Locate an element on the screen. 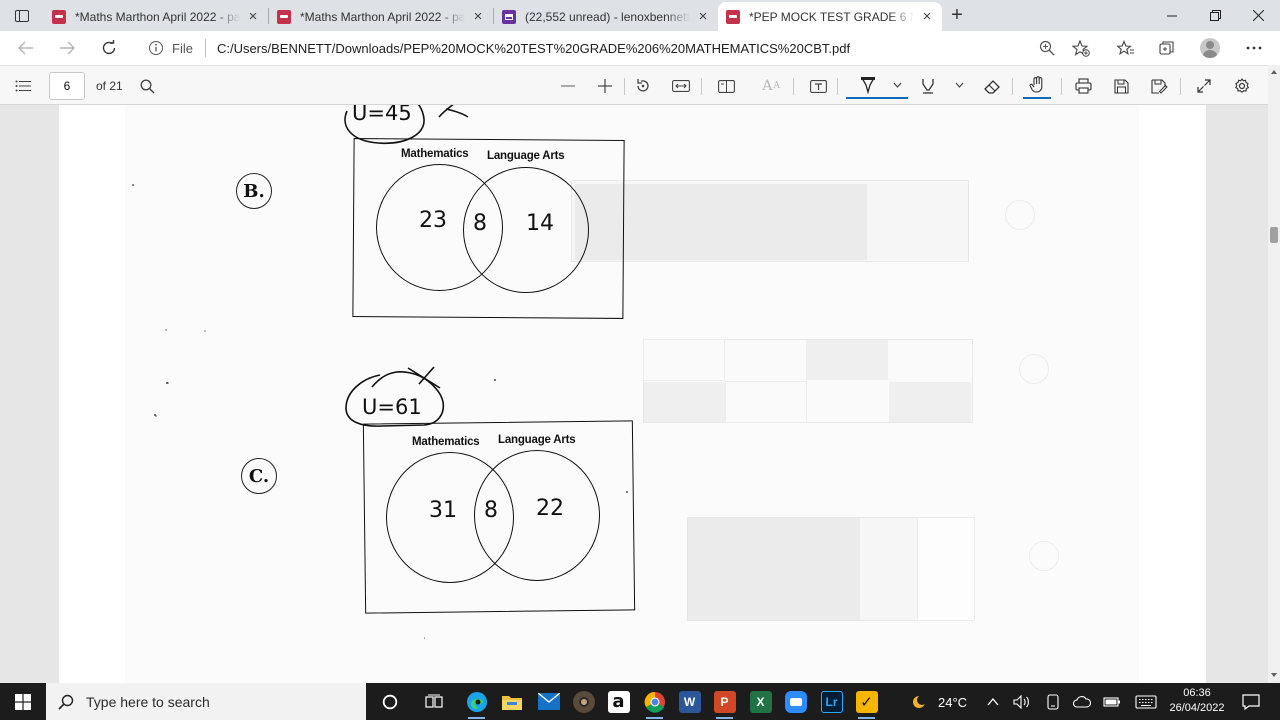 The width and height of the screenshot is (1280, 720). faint-shading is located at coordinates (774, 569).